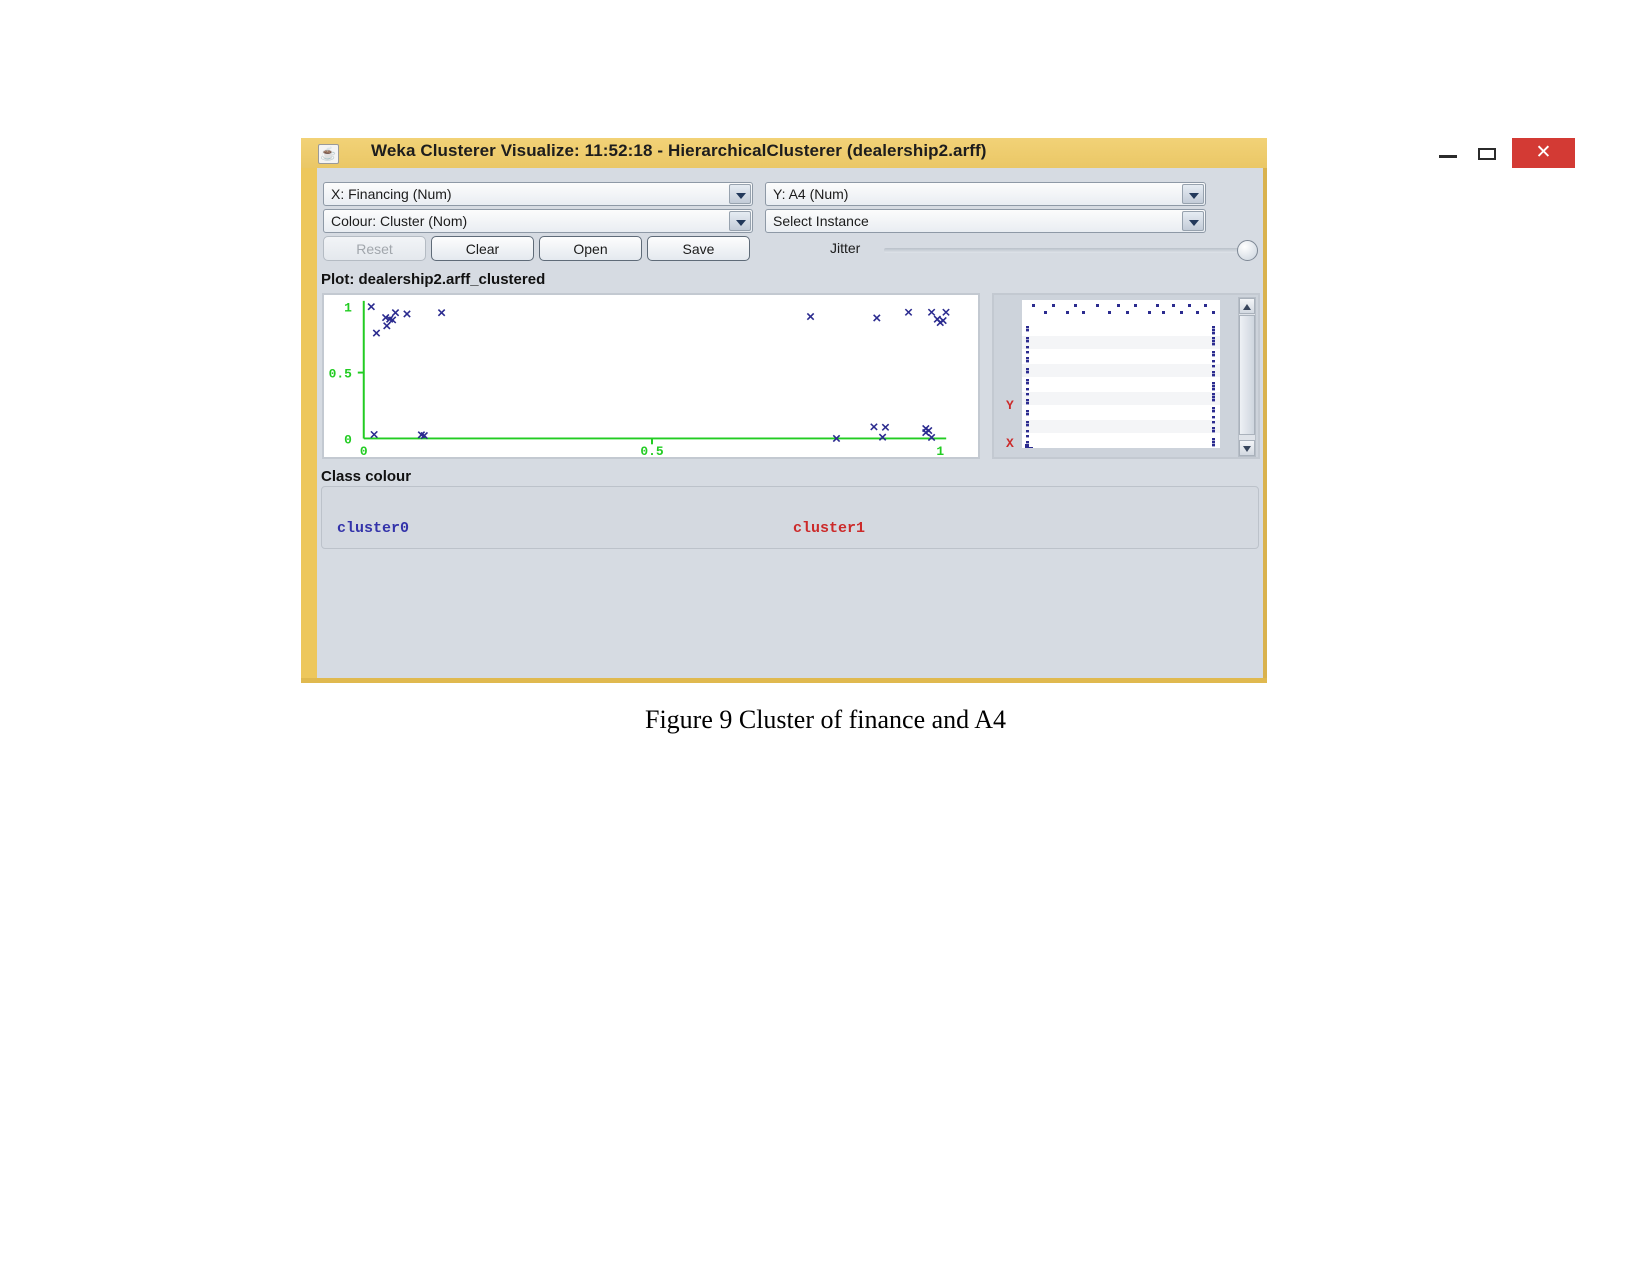  What do you see at coordinates (829, 528) in the screenshot?
I see `legend-item-cluster1: cluster1` at bounding box center [829, 528].